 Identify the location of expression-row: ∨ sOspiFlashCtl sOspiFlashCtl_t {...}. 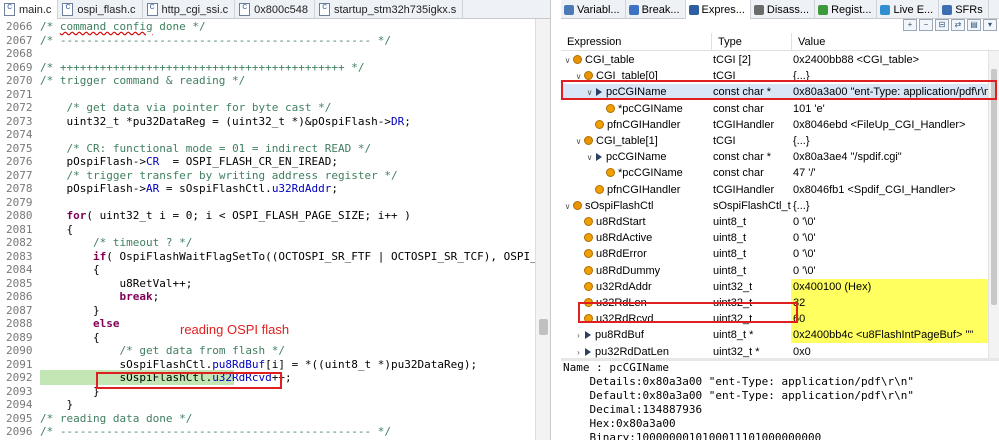
(774, 206).